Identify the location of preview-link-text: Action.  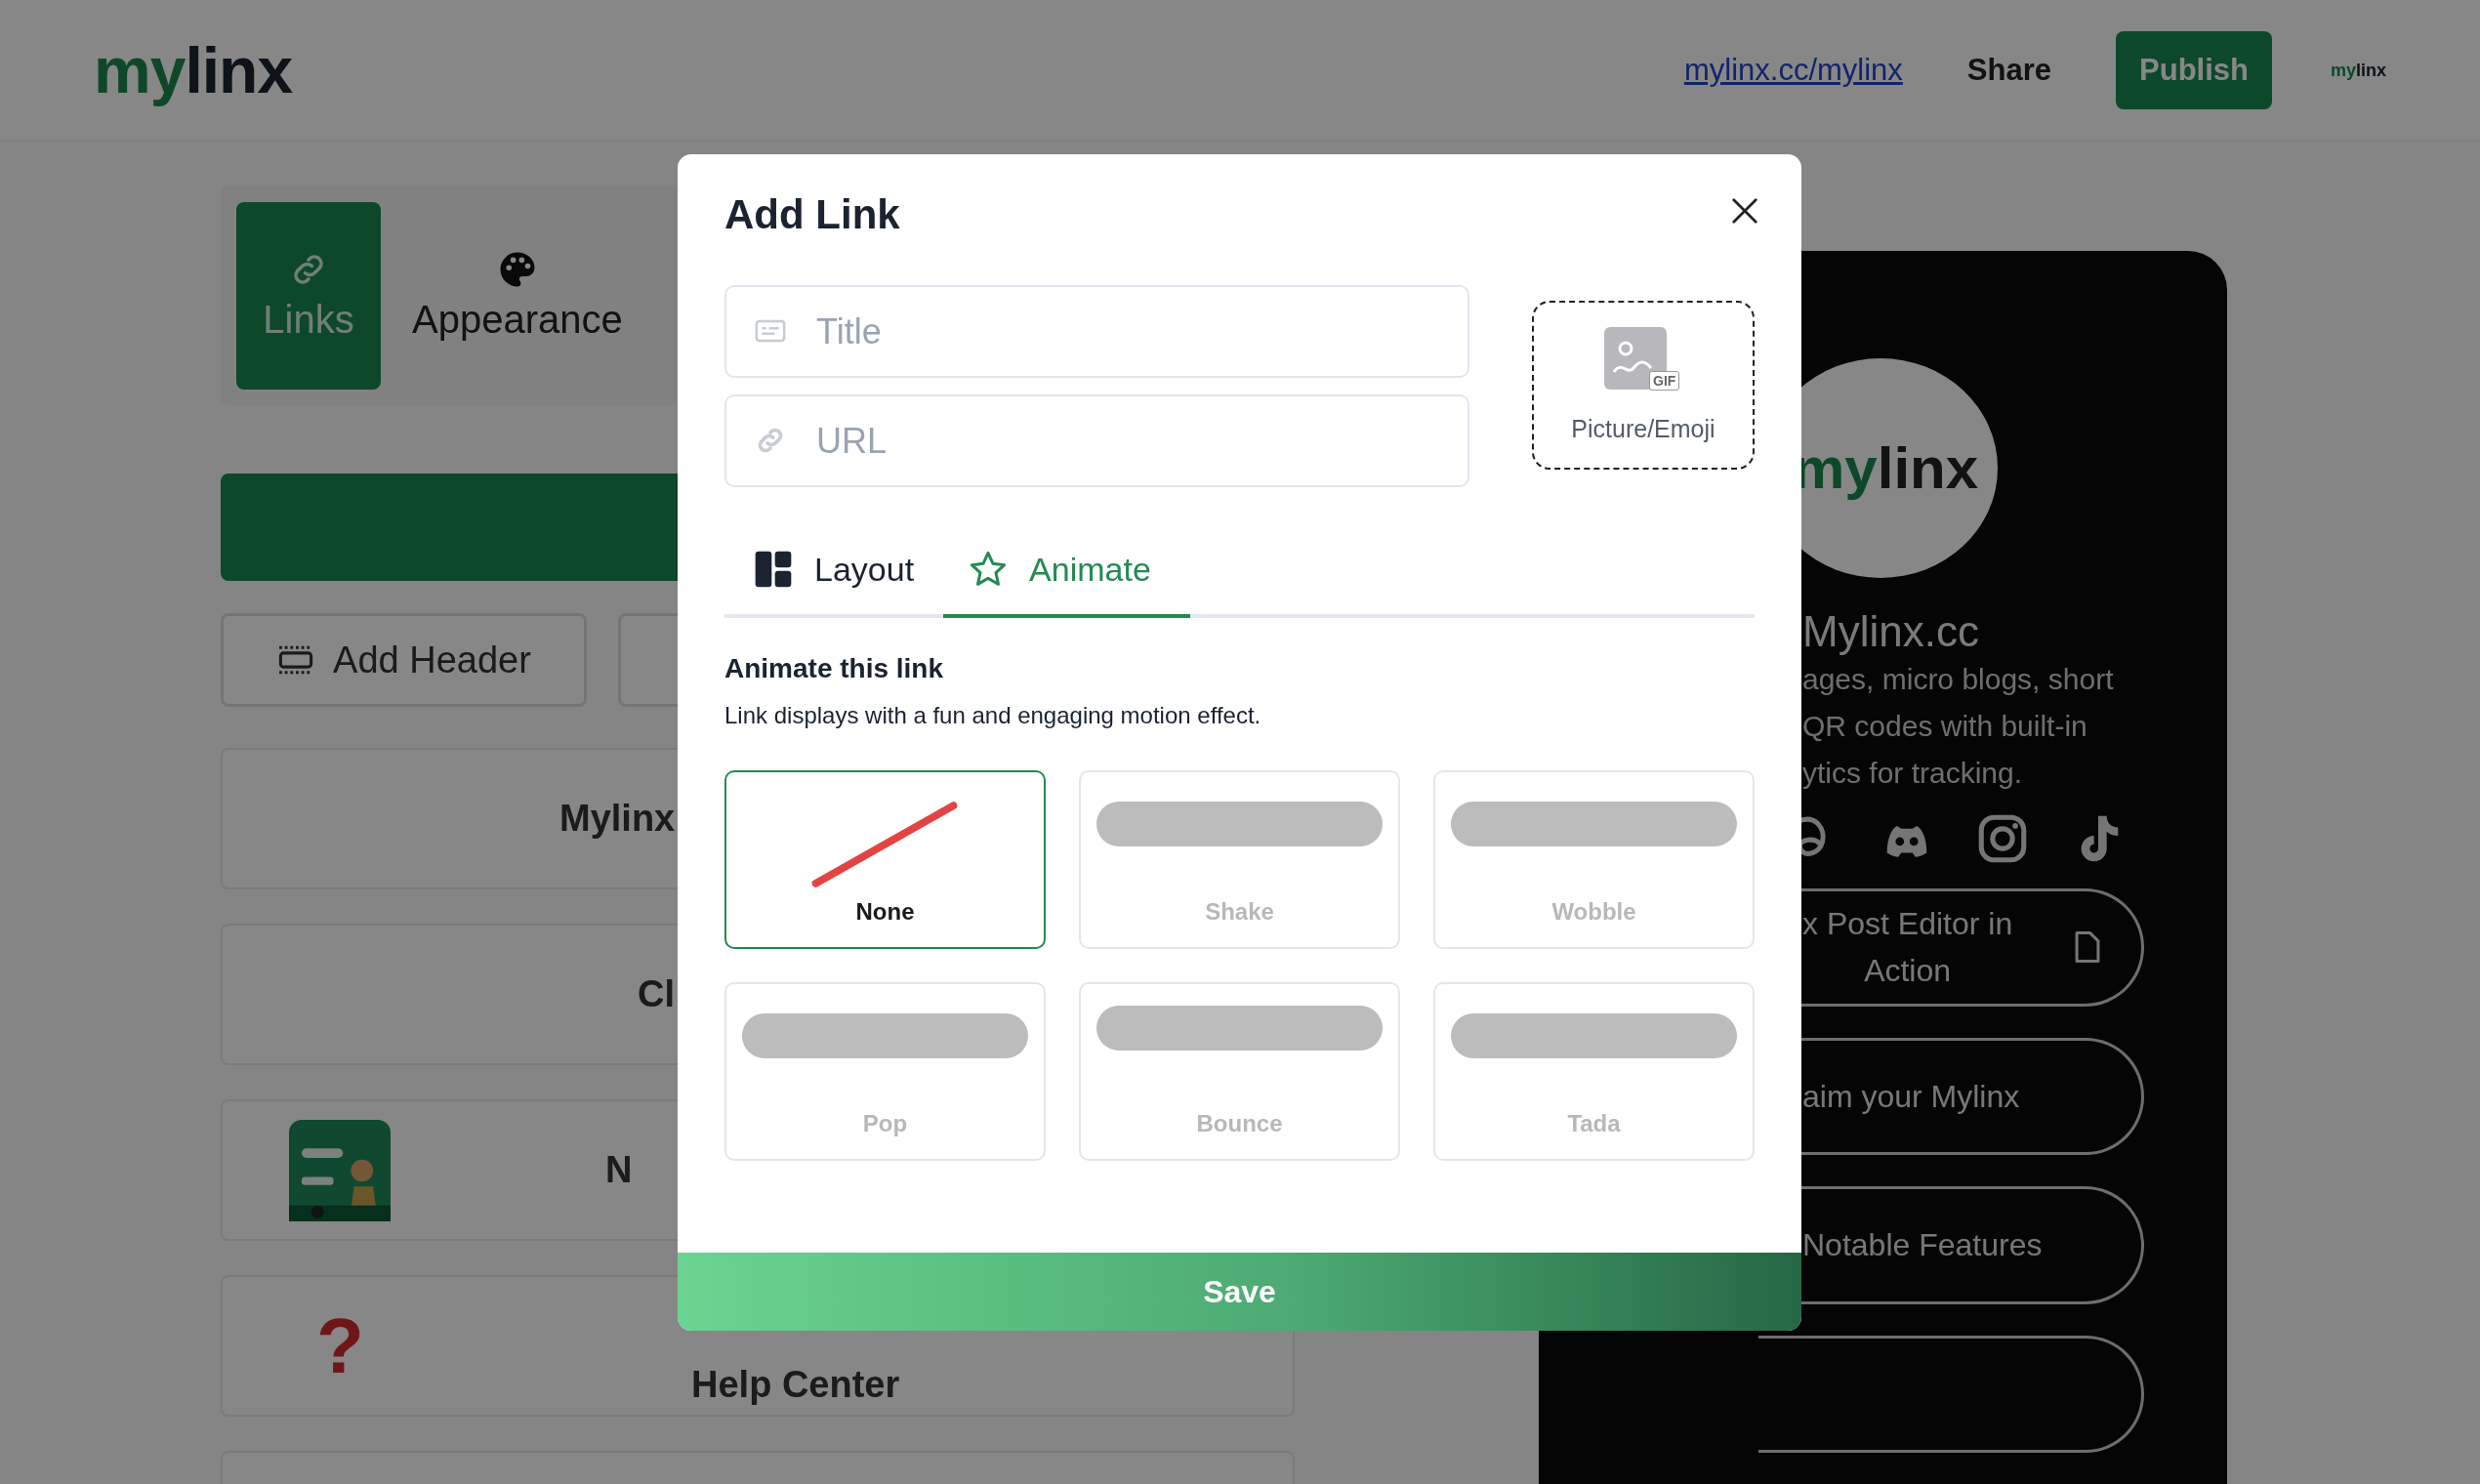
(1908, 972).